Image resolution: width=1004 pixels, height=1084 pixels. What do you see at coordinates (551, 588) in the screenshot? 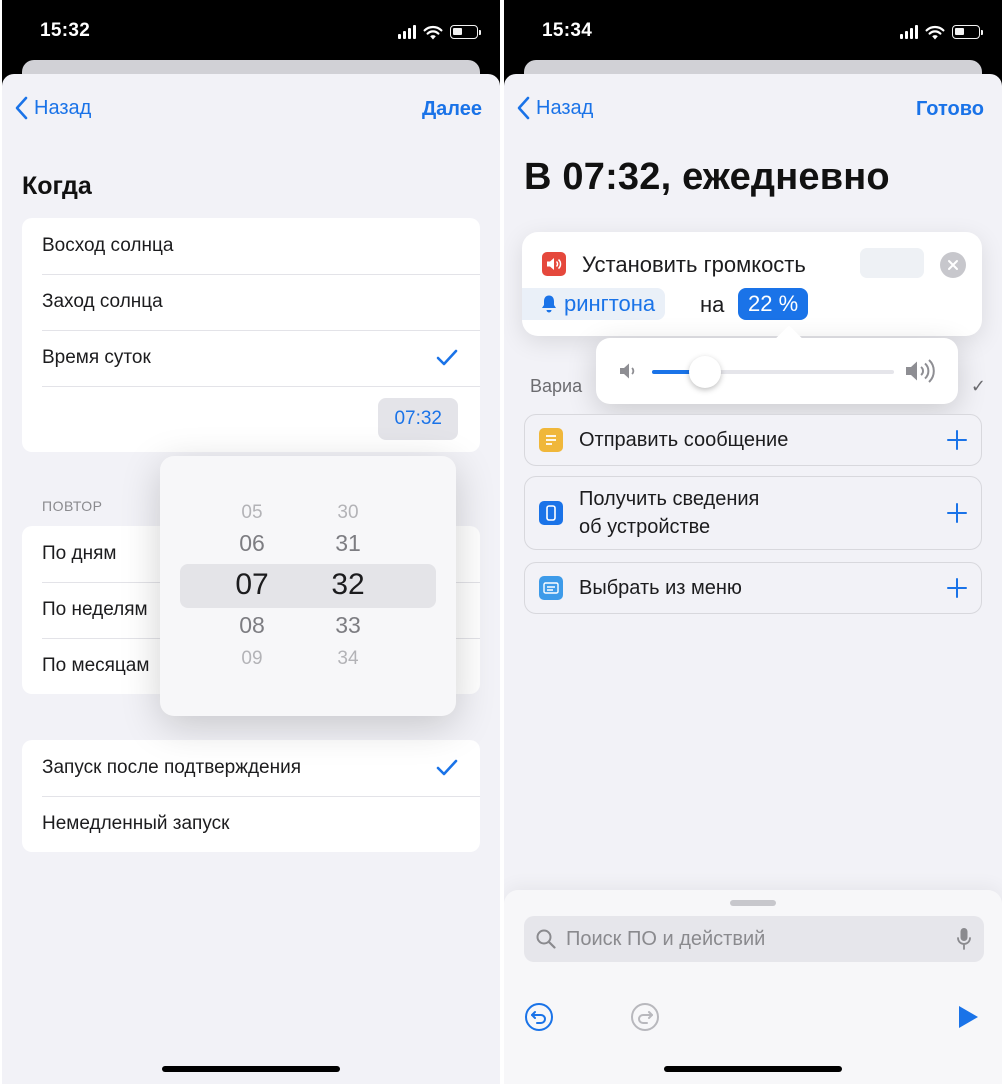
I see `menu-icon` at bounding box center [551, 588].